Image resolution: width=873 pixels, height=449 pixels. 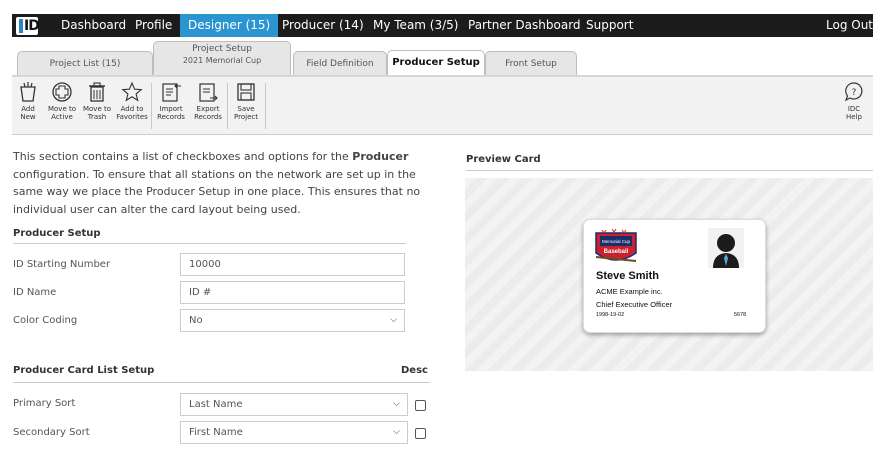 I want to click on tab-project-setup-label: Project Setup, so click(x=222, y=49).